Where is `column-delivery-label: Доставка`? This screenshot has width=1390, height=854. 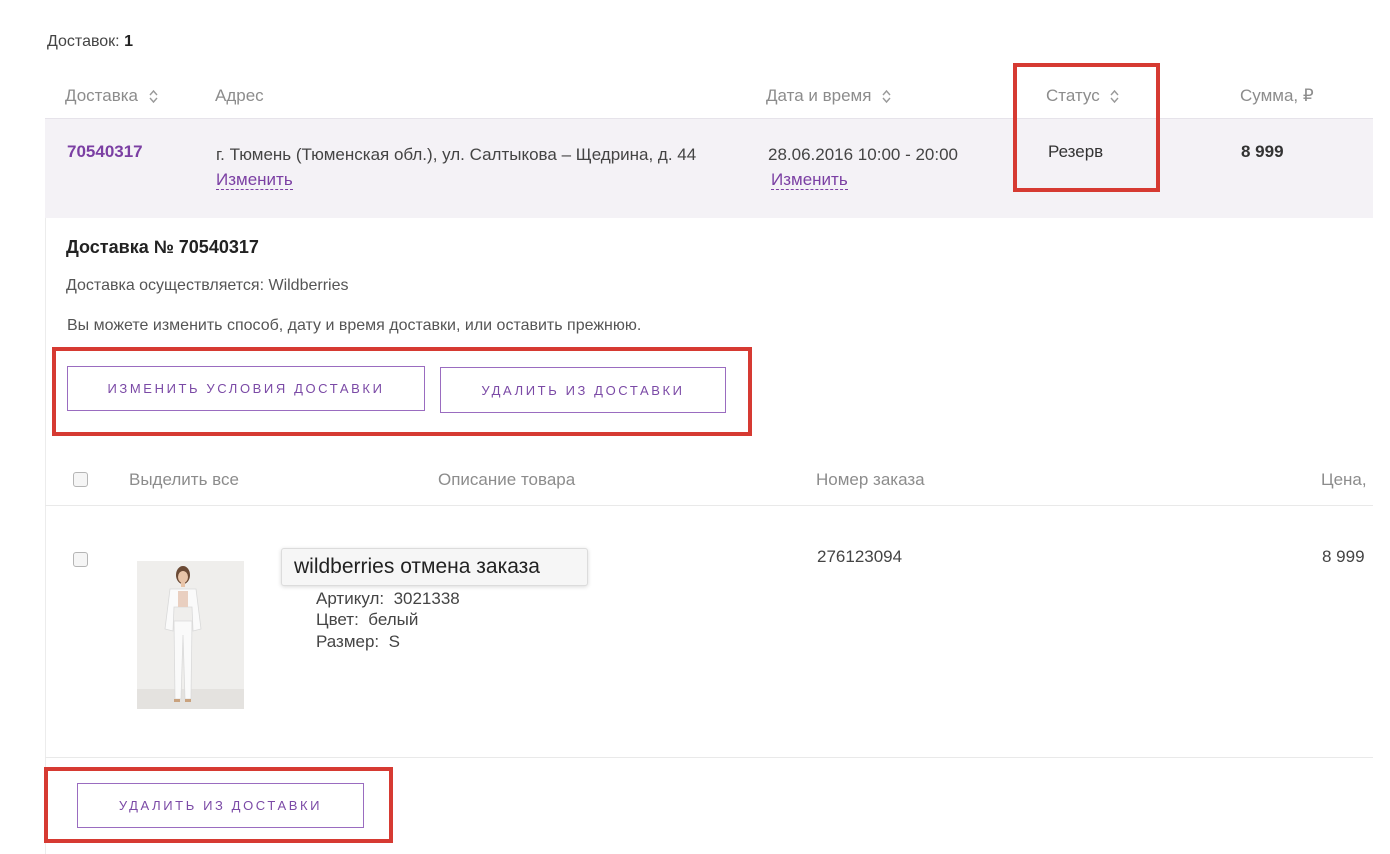 column-delivery-label: Доставка is located at coordinates (102, 95).